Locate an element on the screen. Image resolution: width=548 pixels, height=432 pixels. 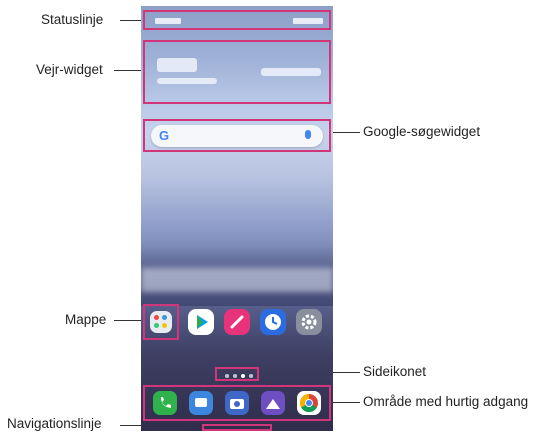
label-google-search-widget: Google-søgewidget is located at coordinates (422, 131).